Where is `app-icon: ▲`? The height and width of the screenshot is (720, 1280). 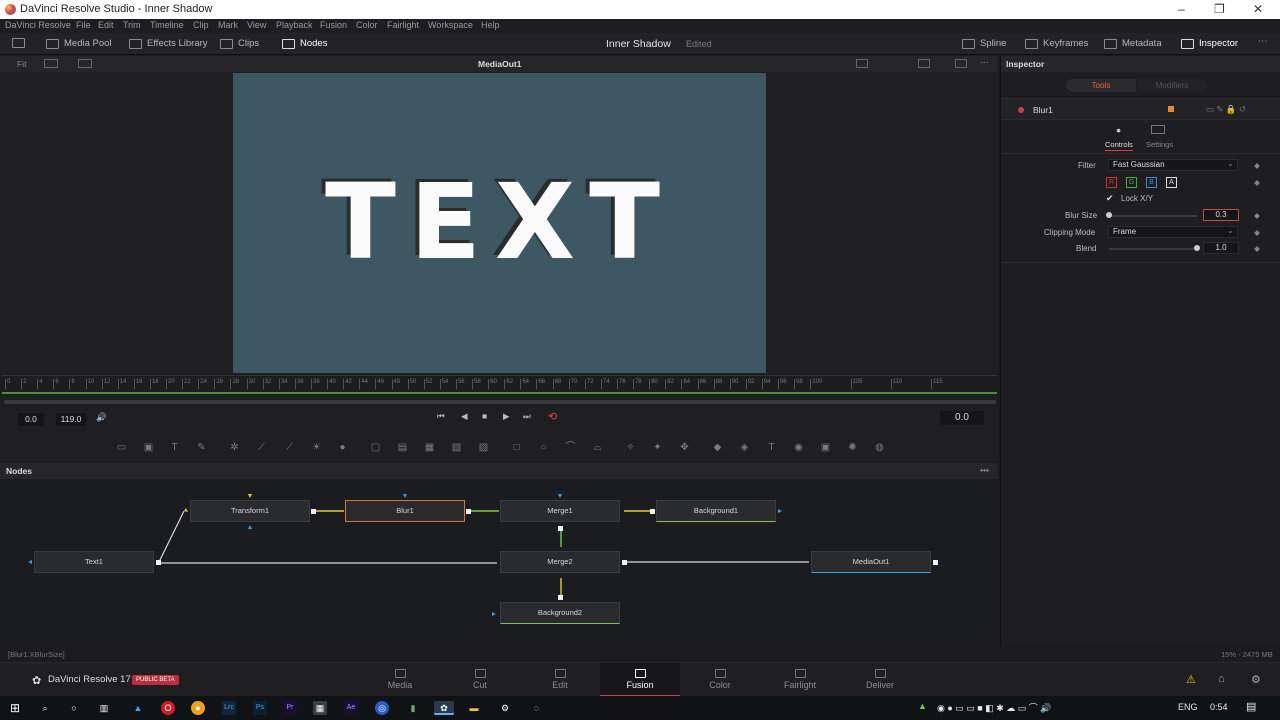 app-icon: ▲ is located at coordinates (138, 708).